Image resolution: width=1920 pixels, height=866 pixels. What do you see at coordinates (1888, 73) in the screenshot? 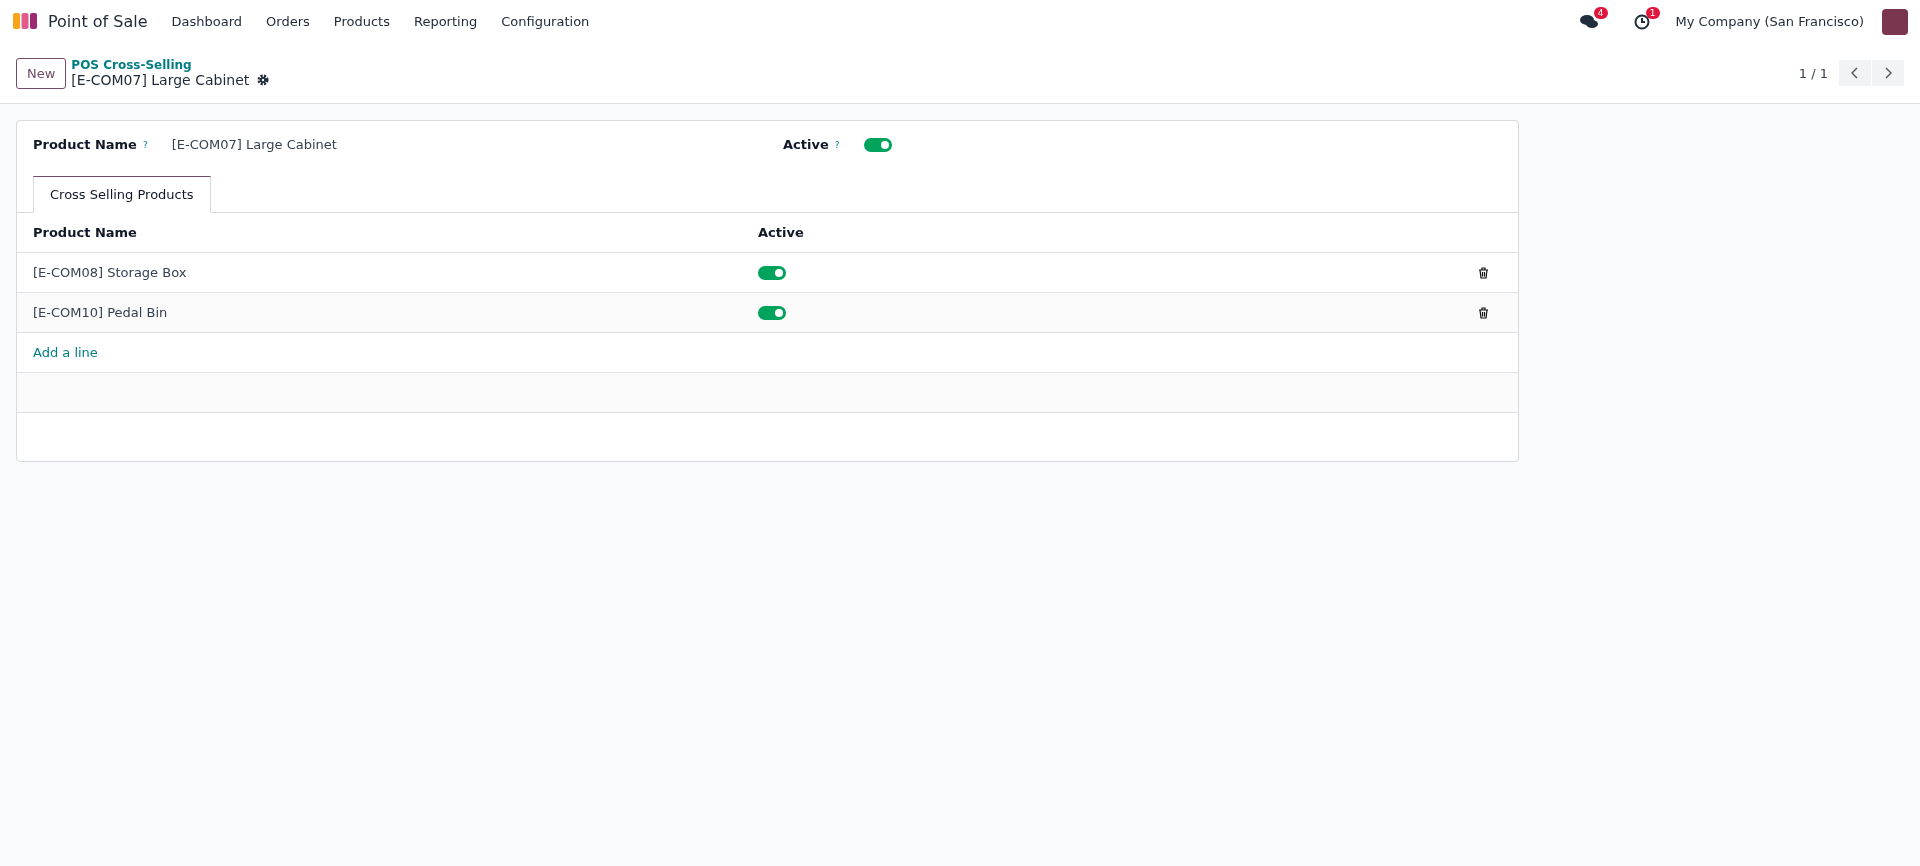
I see `chevron-right-icon` at bounding box center [1888, 73].